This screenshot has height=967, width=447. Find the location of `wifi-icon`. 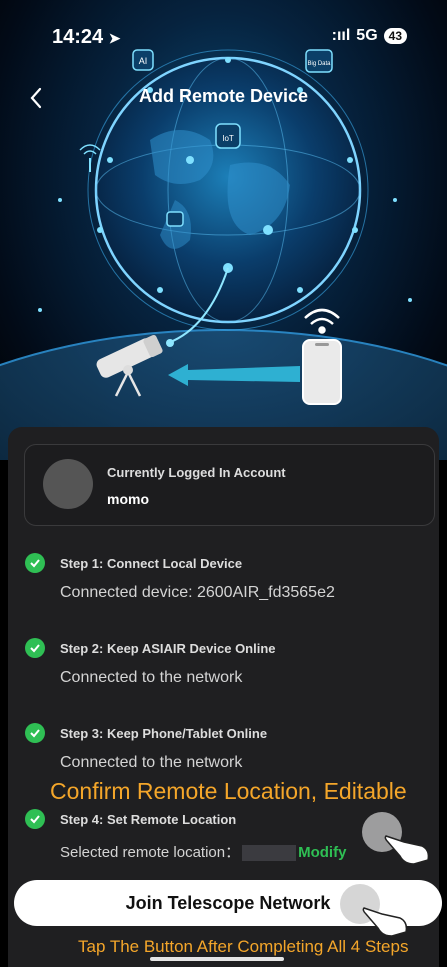

wifi-icon is located at coordinates (322, 321).